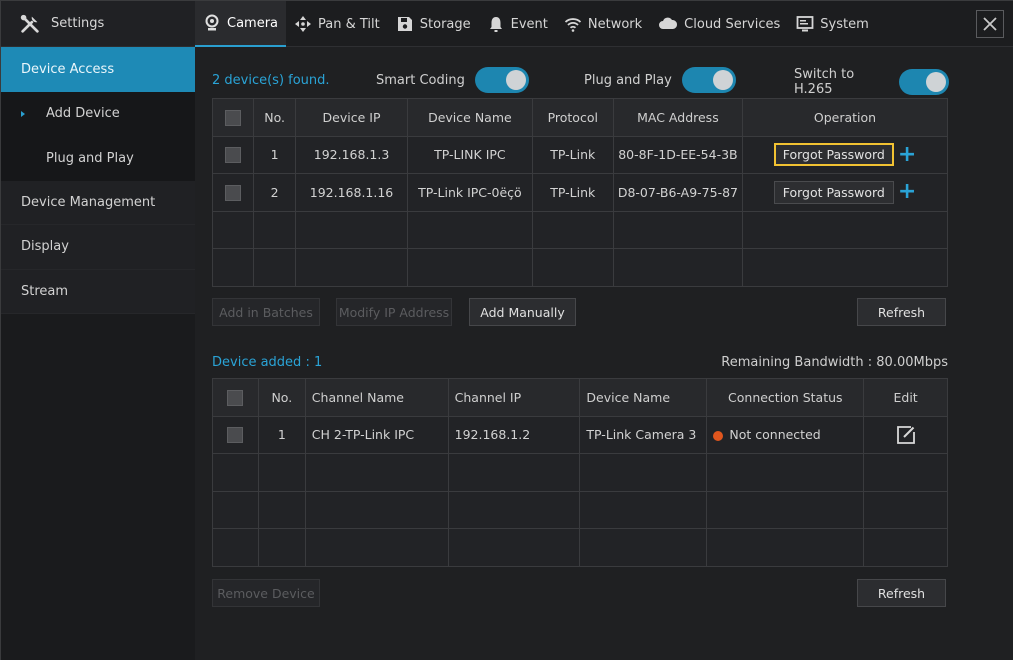  I want to click on storage-icon, so click(404, 24).